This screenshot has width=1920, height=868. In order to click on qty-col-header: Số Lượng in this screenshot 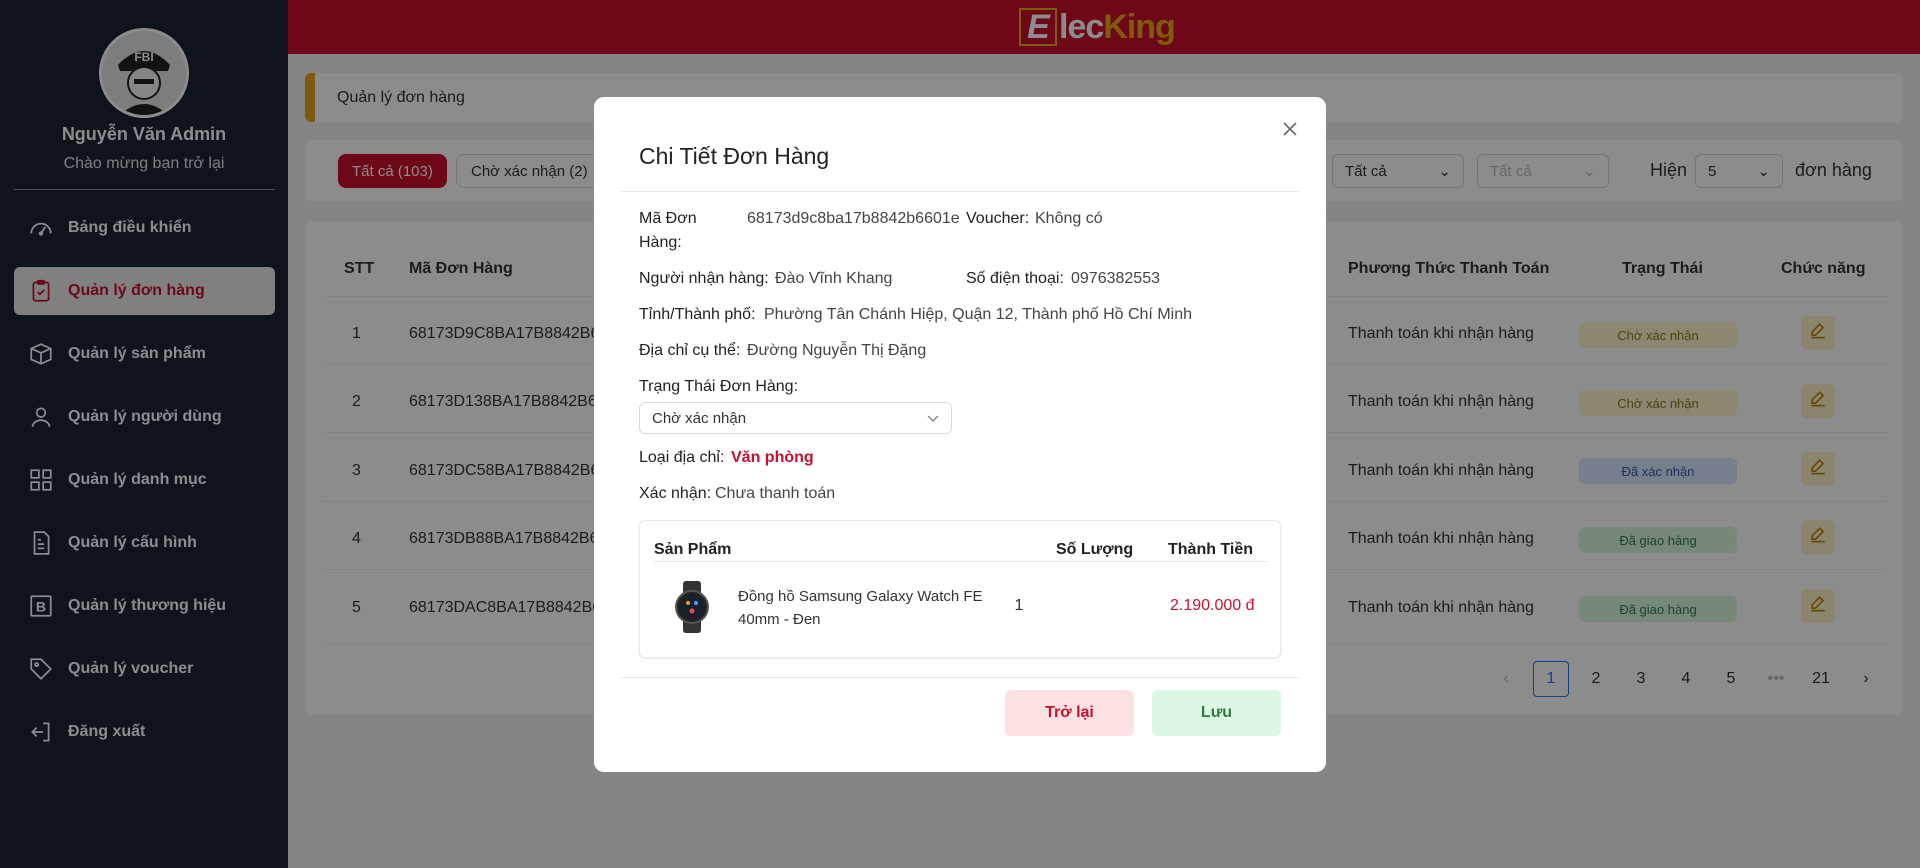, I will do `click(1095, 549)`.